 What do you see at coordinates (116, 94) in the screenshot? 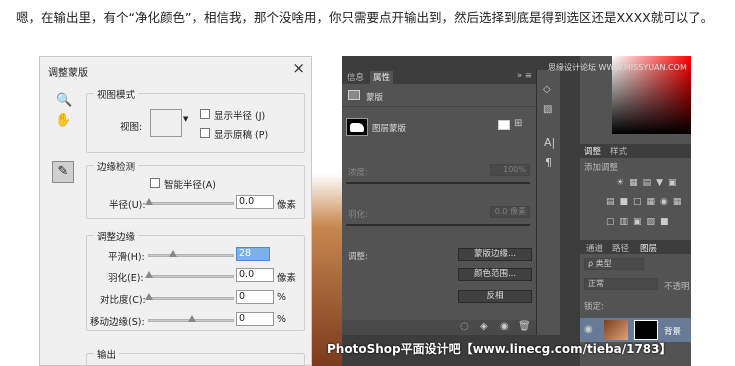
I see `view-mode-title: 视图模式` at bounding box center [116, 94].